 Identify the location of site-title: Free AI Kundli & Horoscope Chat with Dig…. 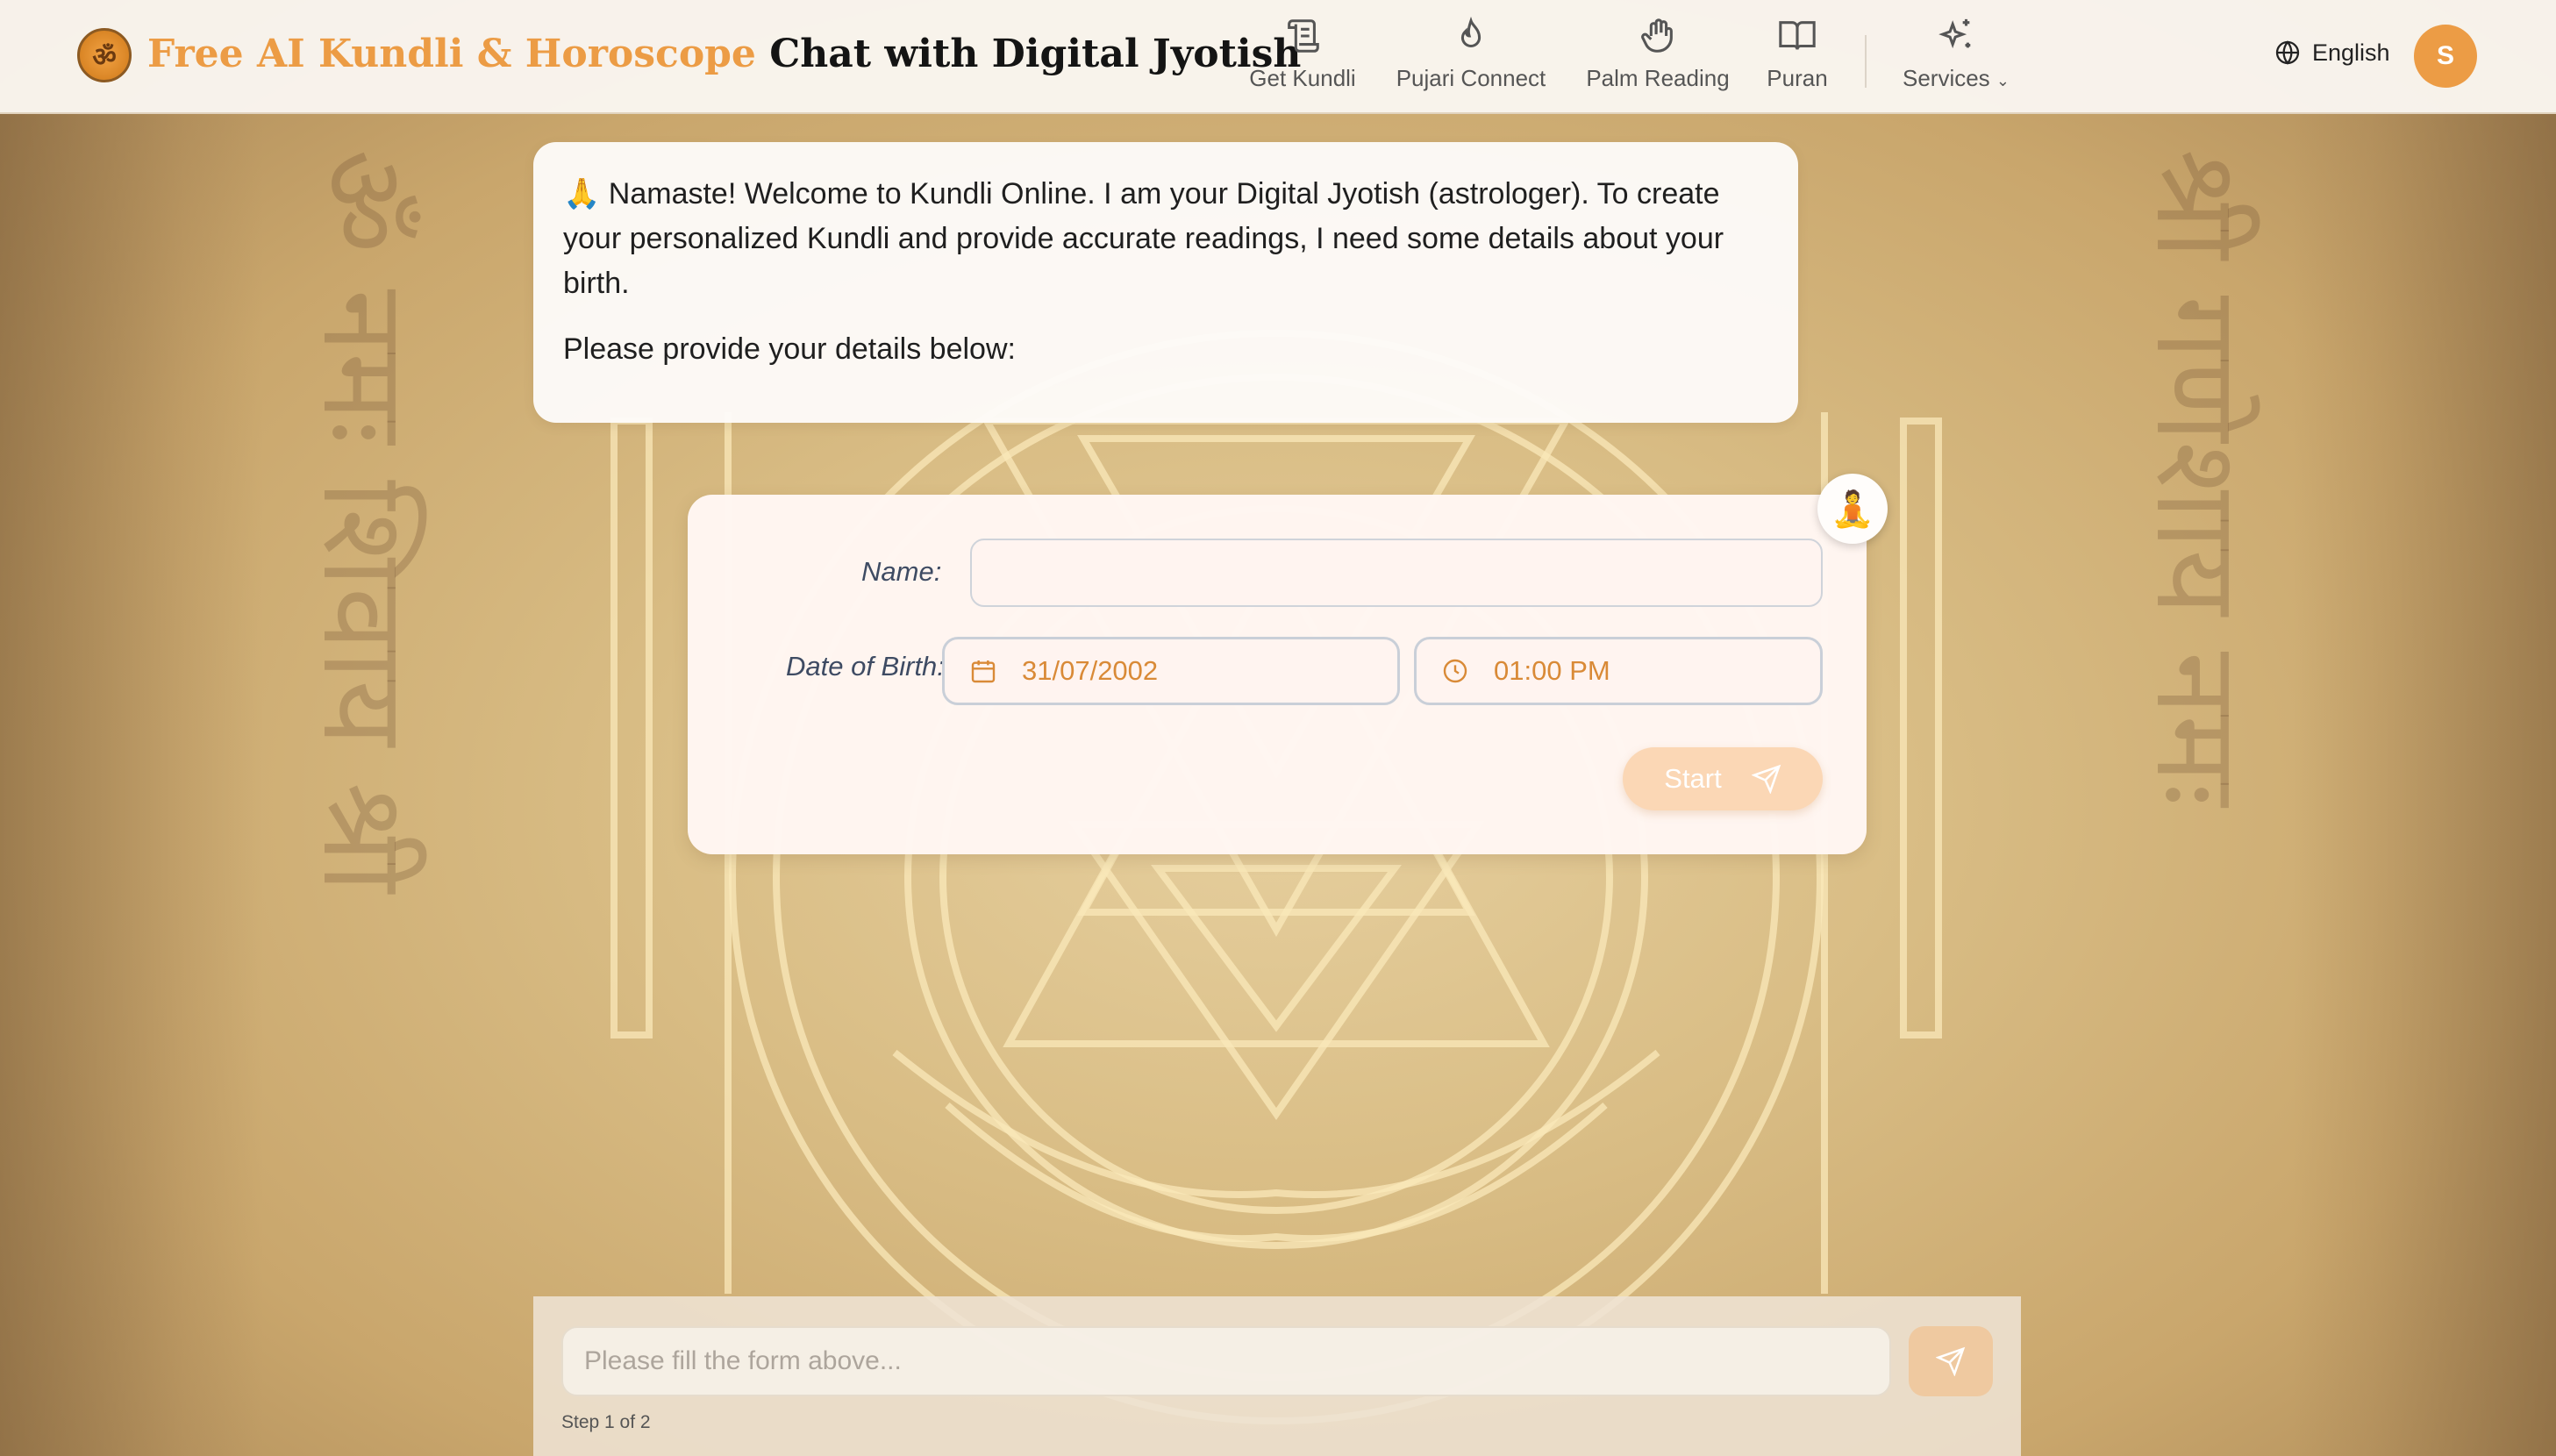
(724, 54).